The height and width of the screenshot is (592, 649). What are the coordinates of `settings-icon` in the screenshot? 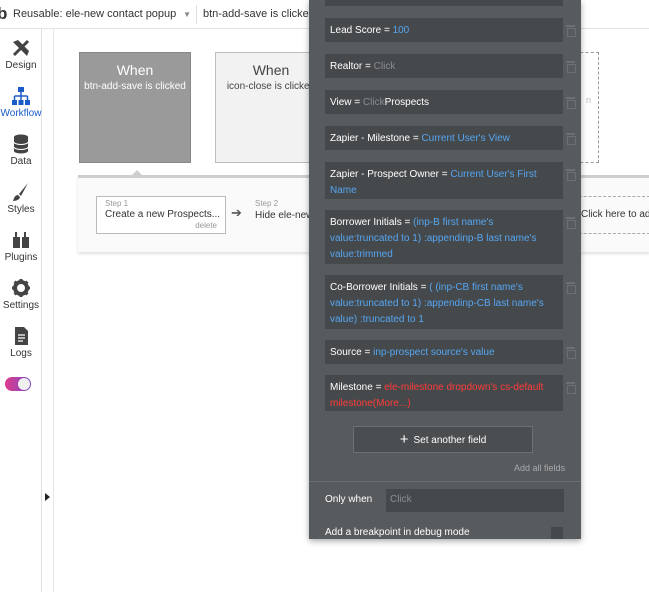 It's located at (21, 288).